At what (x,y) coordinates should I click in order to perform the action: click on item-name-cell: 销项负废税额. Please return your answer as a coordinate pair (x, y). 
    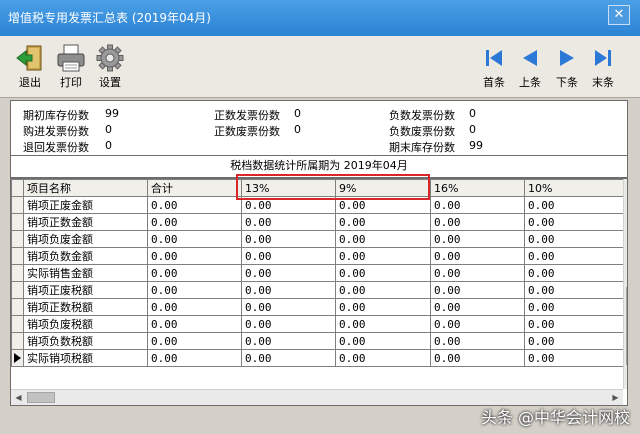
    Looking at the image, I should click on (85, 324).